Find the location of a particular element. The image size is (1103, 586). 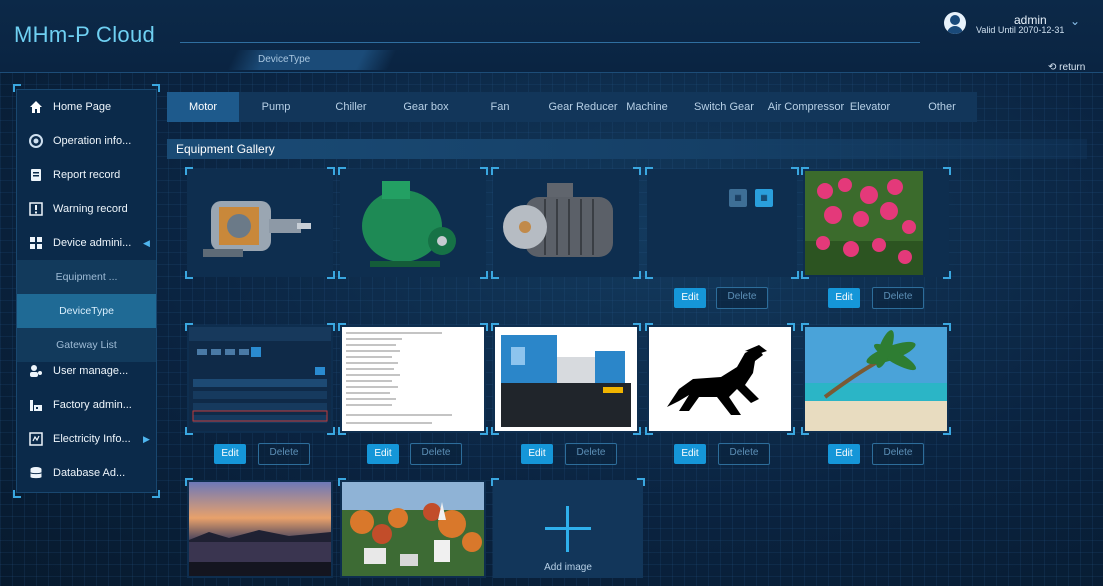

tab-chiller: Chiller is located at coordinates (351, 107).